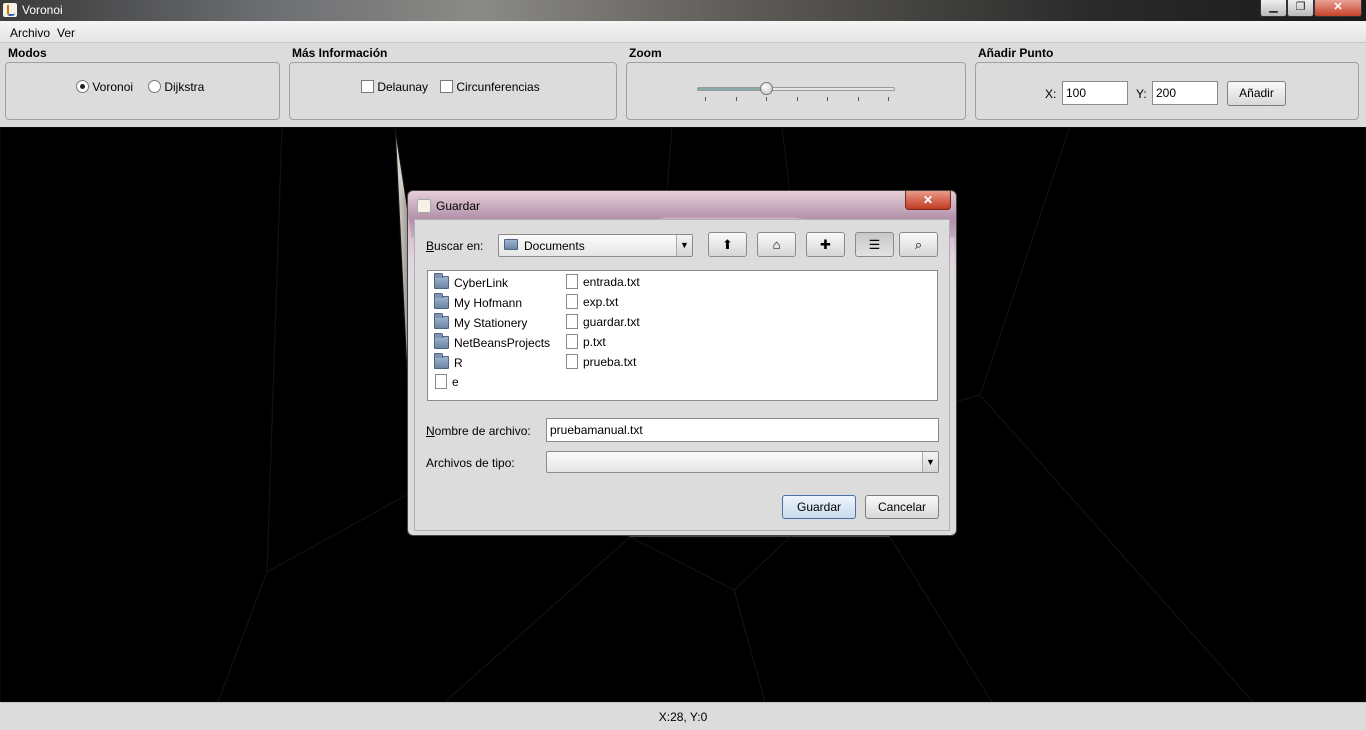 The width and height of the screenshot is (1366, 730). What do you see at coordinates (603, 283) in the screenshot?
I see `list-item: entrada.txt` at bounding box center [603, 283].